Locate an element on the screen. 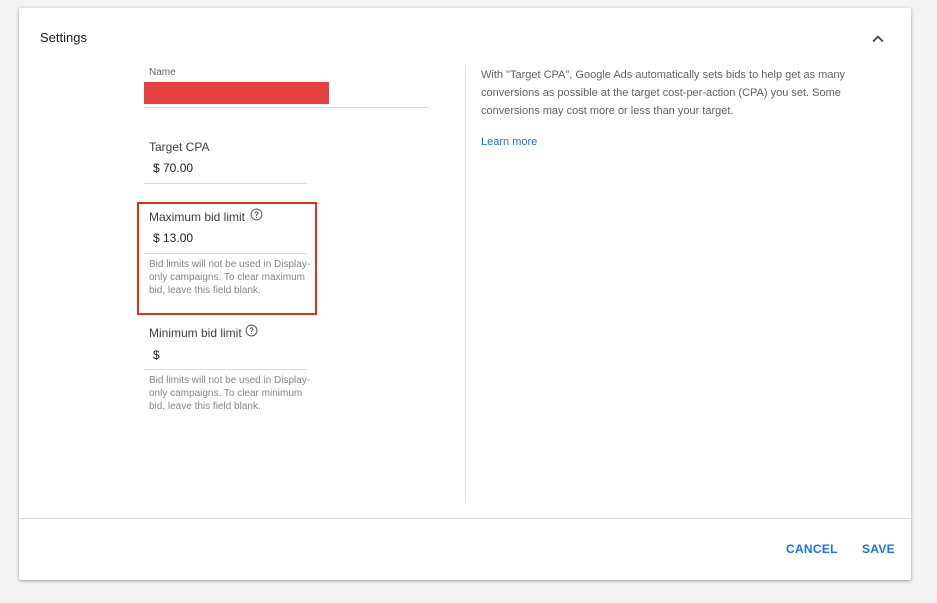 The height and width of the screenshot is (603, 937). target-cpa-underline is located at coordinates (225, 183).